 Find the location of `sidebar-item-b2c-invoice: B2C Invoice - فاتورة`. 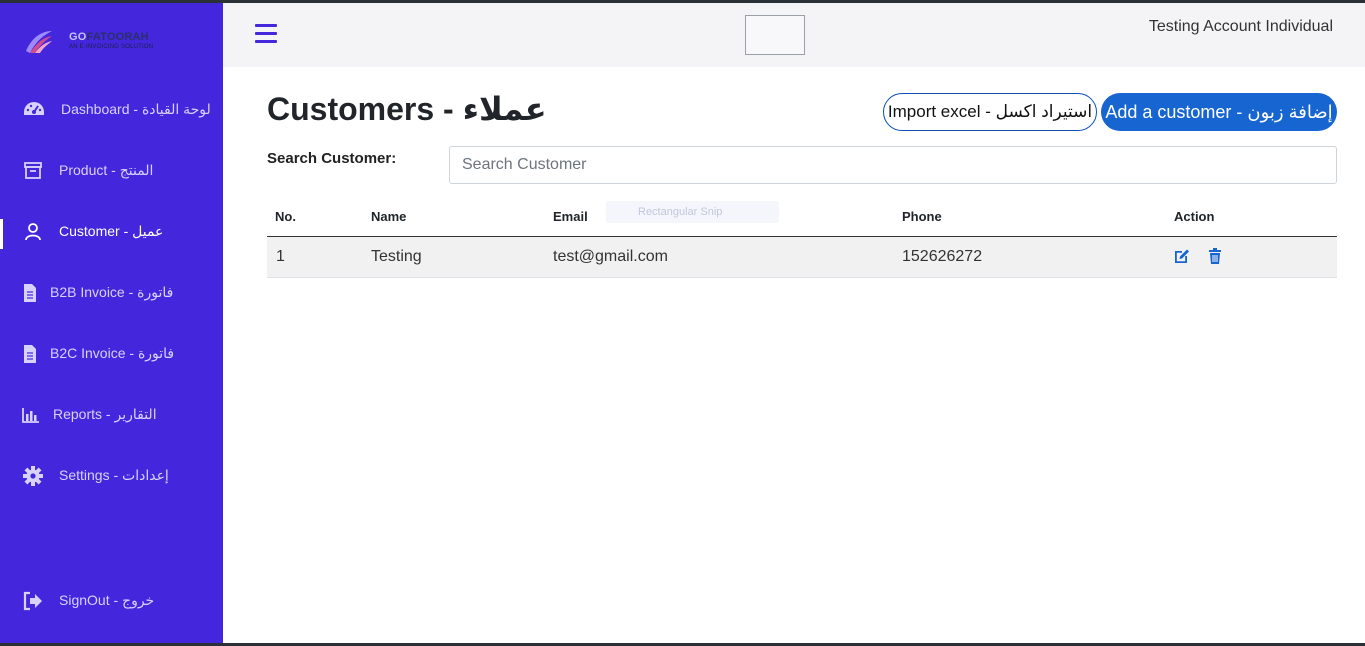

sidebar-item-b2c-invoice: B2C Invoice - فاتورة is located at coordinates (111, 354).